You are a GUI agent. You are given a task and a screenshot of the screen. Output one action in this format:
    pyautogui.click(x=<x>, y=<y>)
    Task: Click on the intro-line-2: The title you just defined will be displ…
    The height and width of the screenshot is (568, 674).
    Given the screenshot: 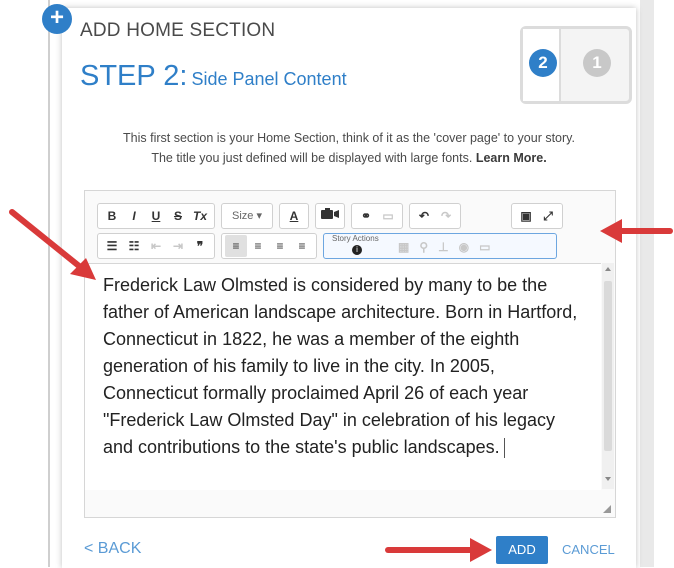 What is the action you would take?
    pyautogui.click(x=349, y=158)
    